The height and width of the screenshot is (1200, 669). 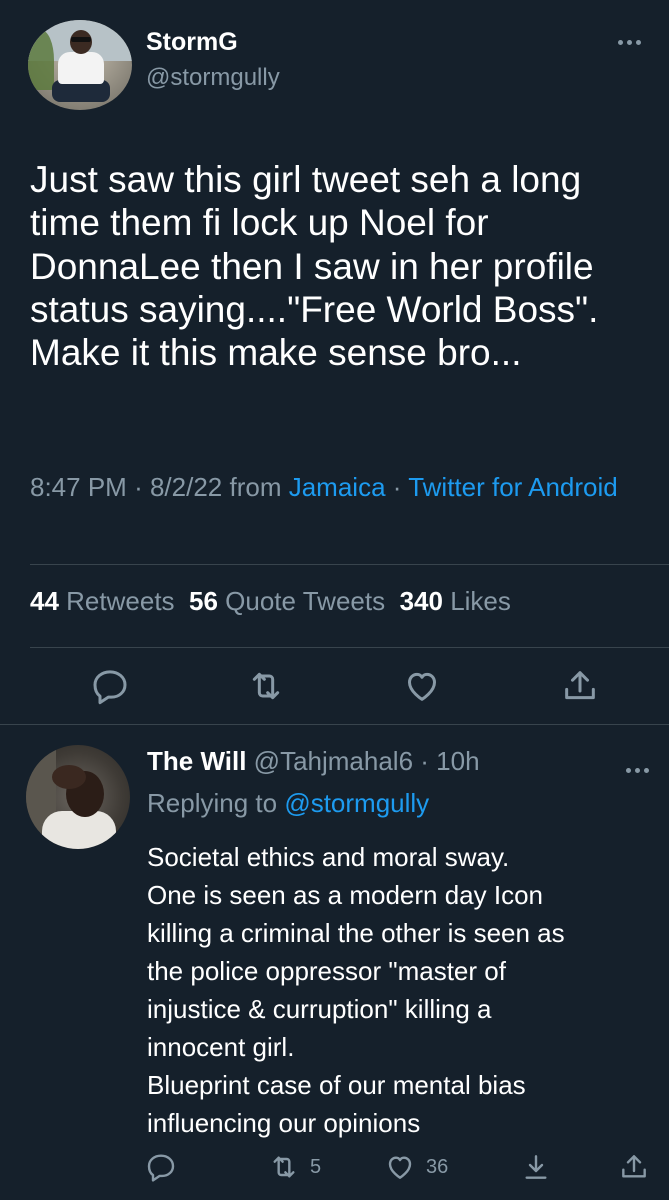 I want to click on avatar-figure-sunglasses, so click(x=81, y=39).